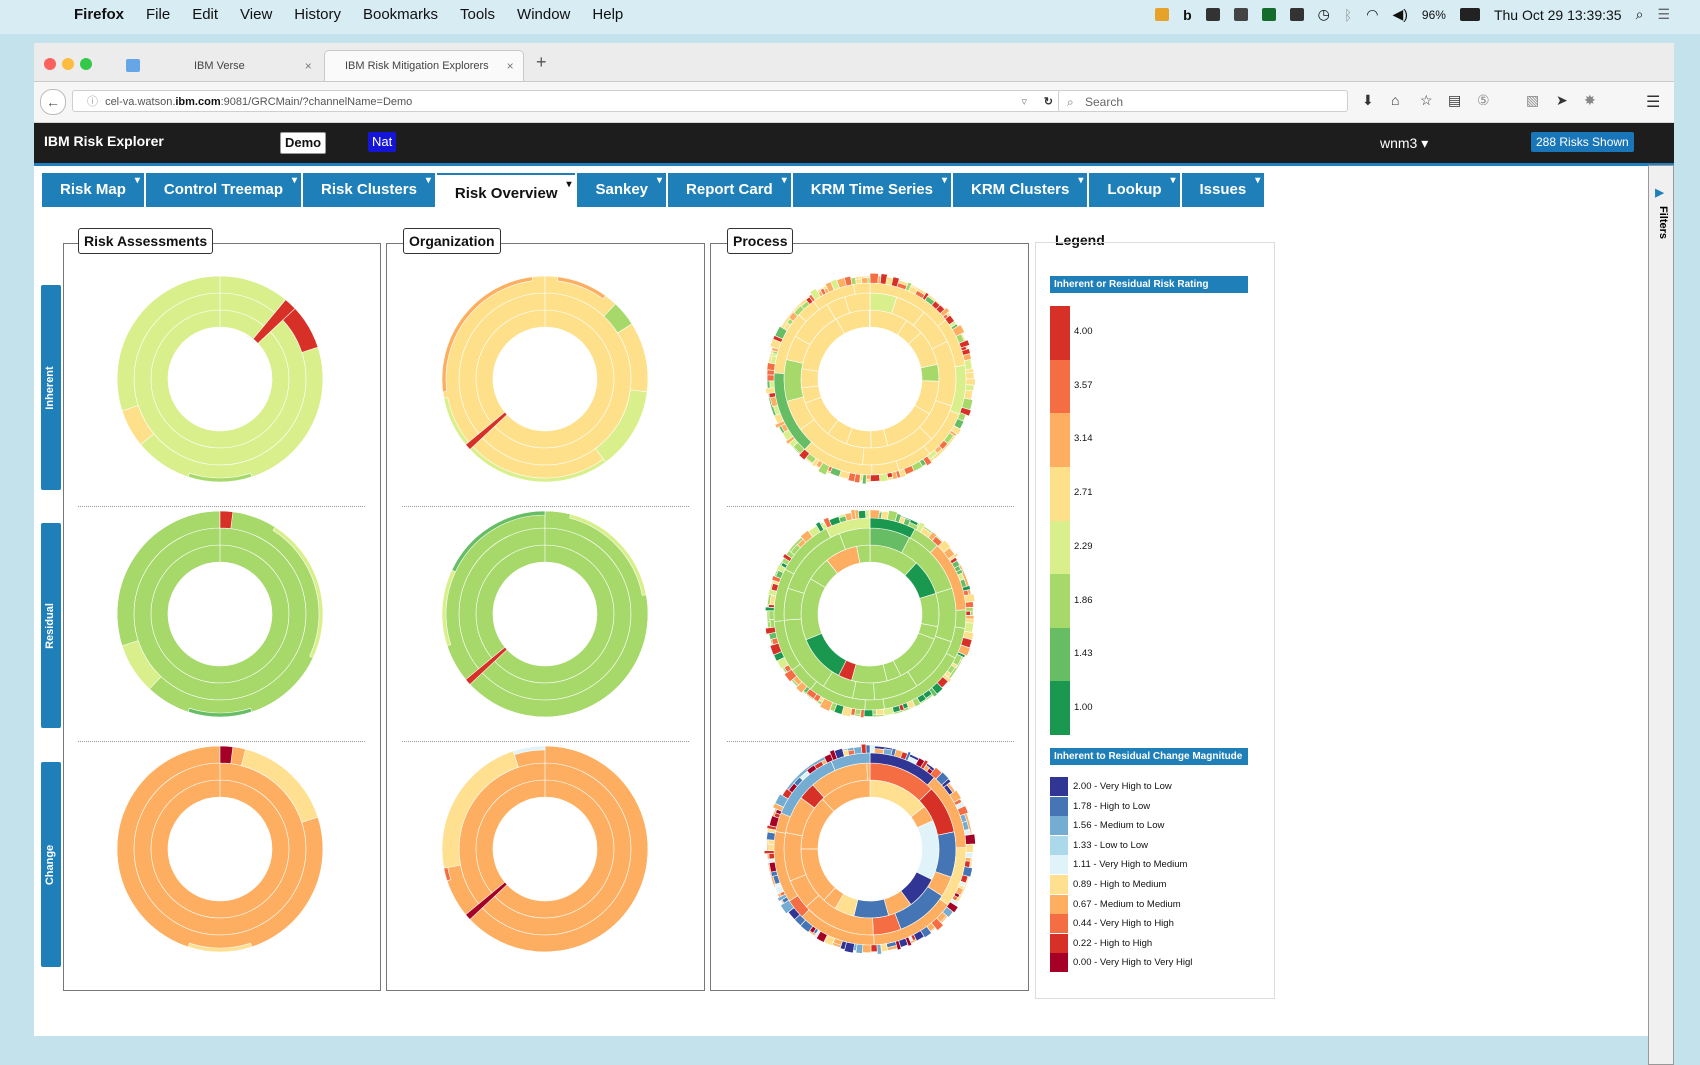 This screenshot has width=1700, height=1065. What do you see at coordinates (1020, 185) in the screenshot?
I see `tab-krm-clusters: KRM Clusters` at bounding box center [1020, 185].